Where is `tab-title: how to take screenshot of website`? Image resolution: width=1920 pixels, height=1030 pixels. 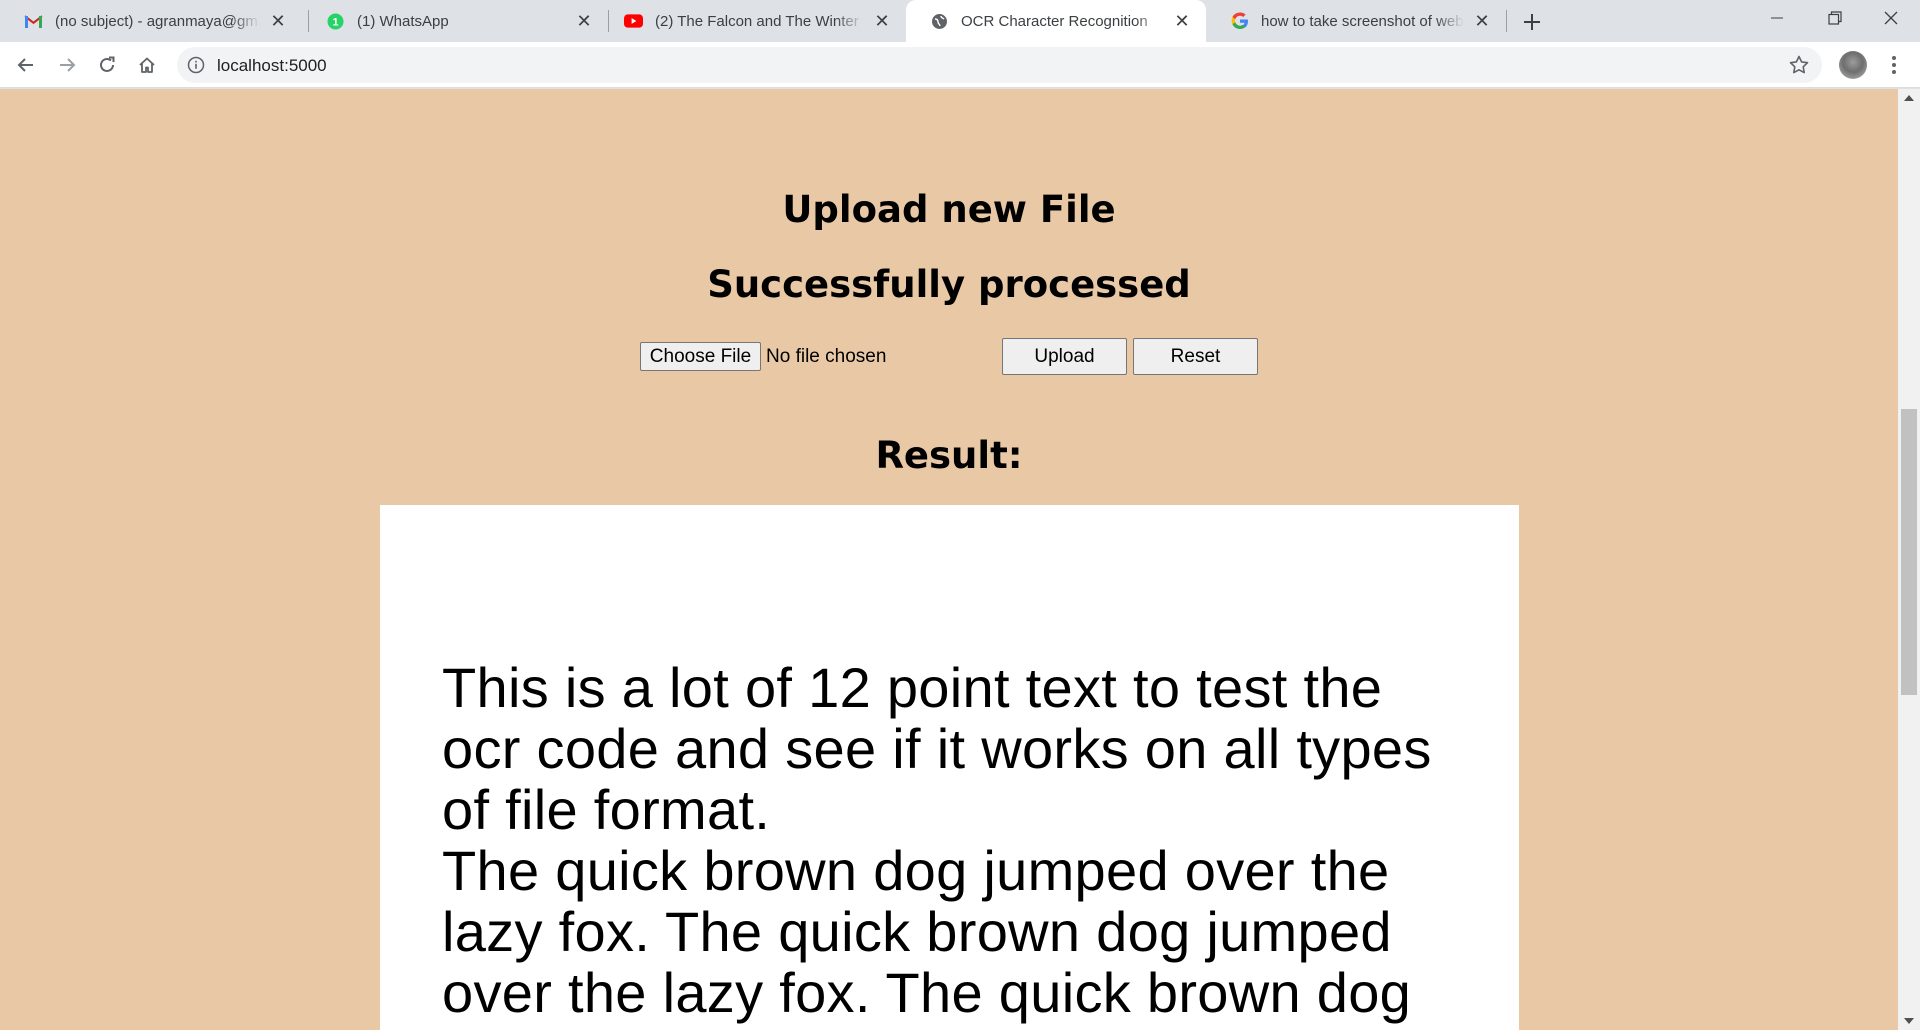
tab-title: how to take screenshot of website is located at coordinates (1362, 21).